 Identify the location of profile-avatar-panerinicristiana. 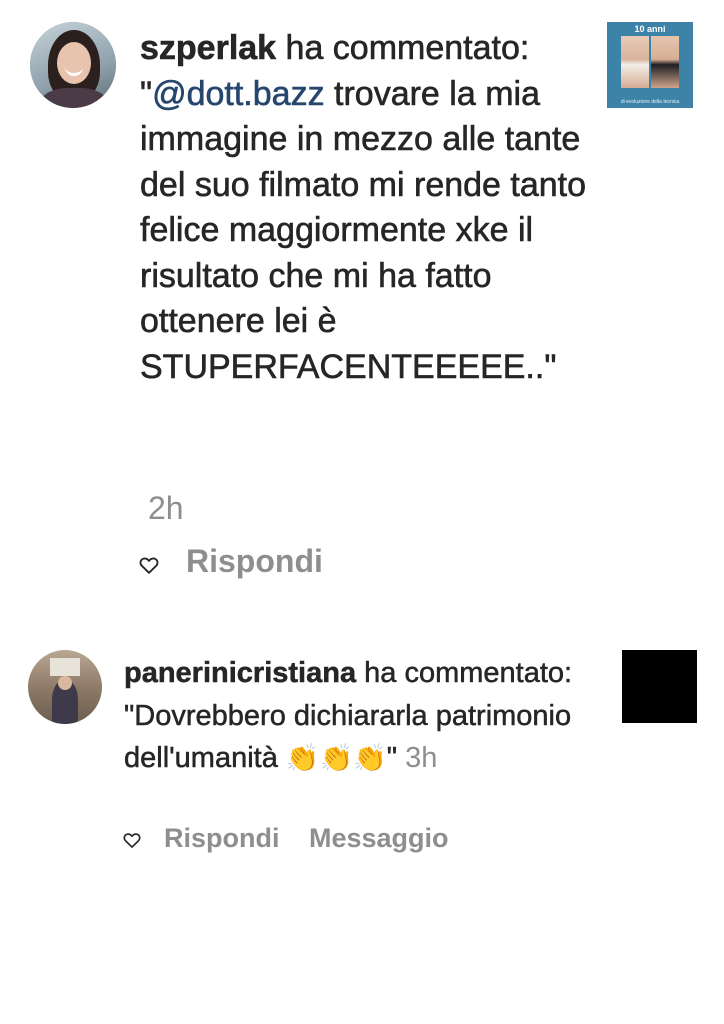
(65, 687).